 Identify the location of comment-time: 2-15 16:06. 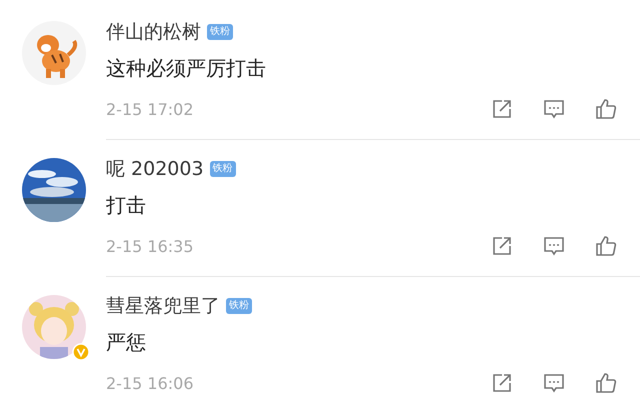
(150, 383).